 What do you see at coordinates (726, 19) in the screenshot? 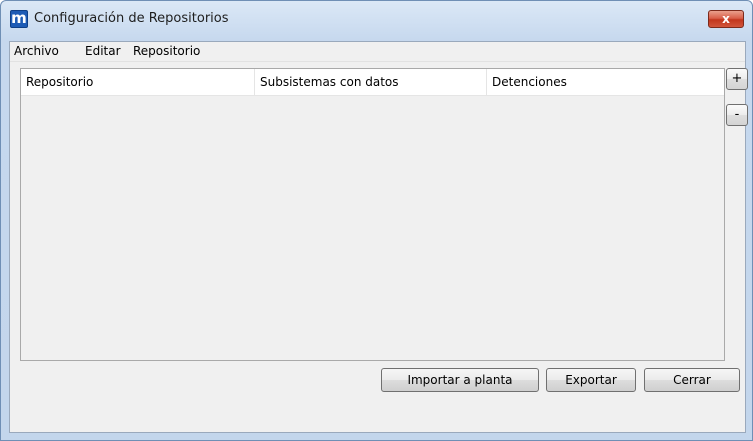
I see `close-window-button: x` at bounding box center [726, 19].